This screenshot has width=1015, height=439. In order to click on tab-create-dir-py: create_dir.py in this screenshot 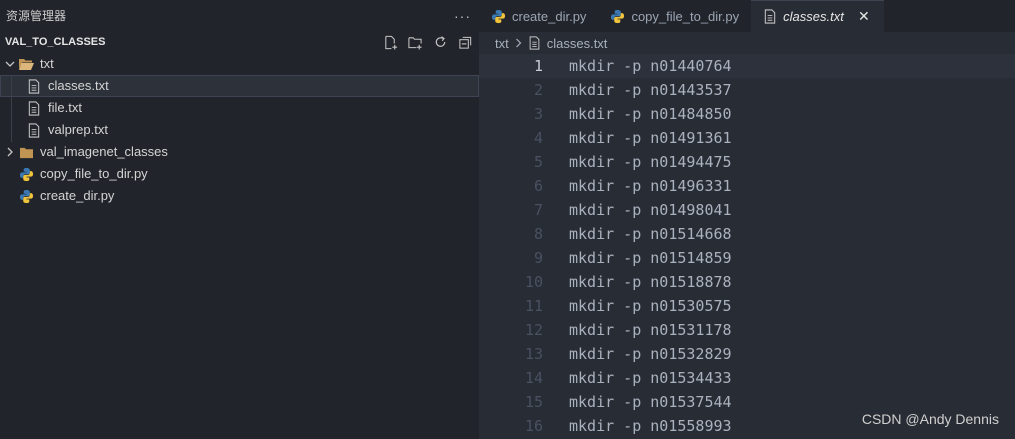, I will do `click(538, 16)`.